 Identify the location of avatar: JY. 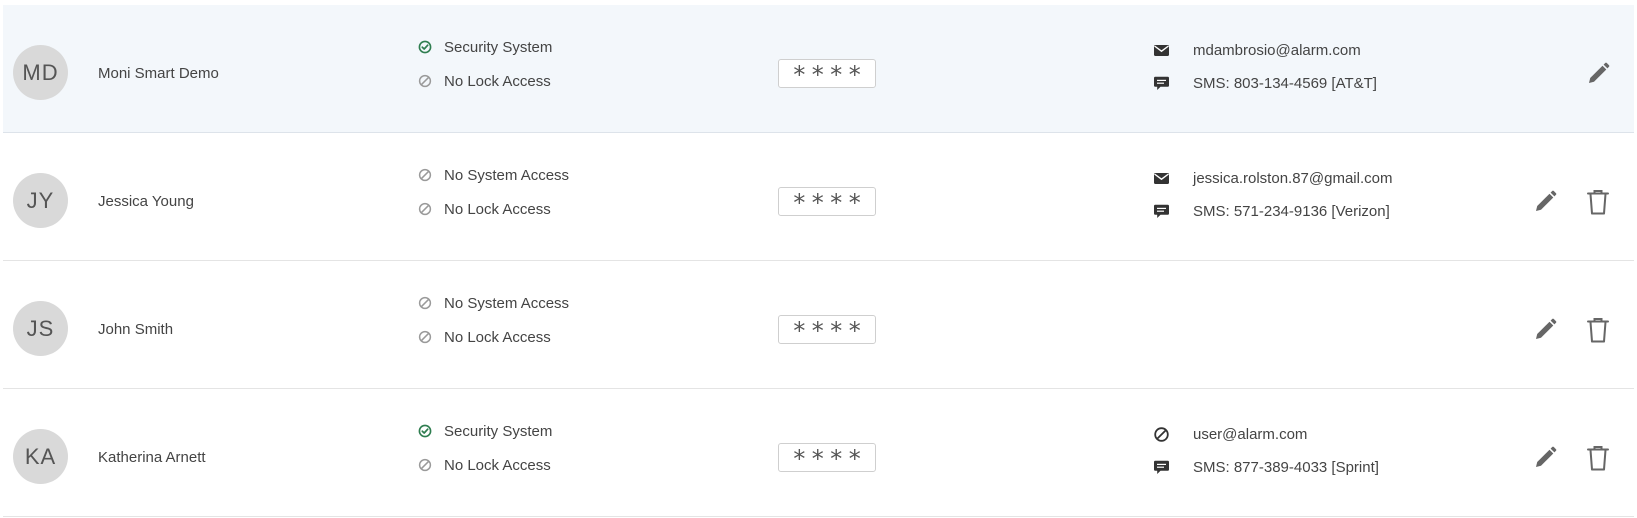
(40, 200).